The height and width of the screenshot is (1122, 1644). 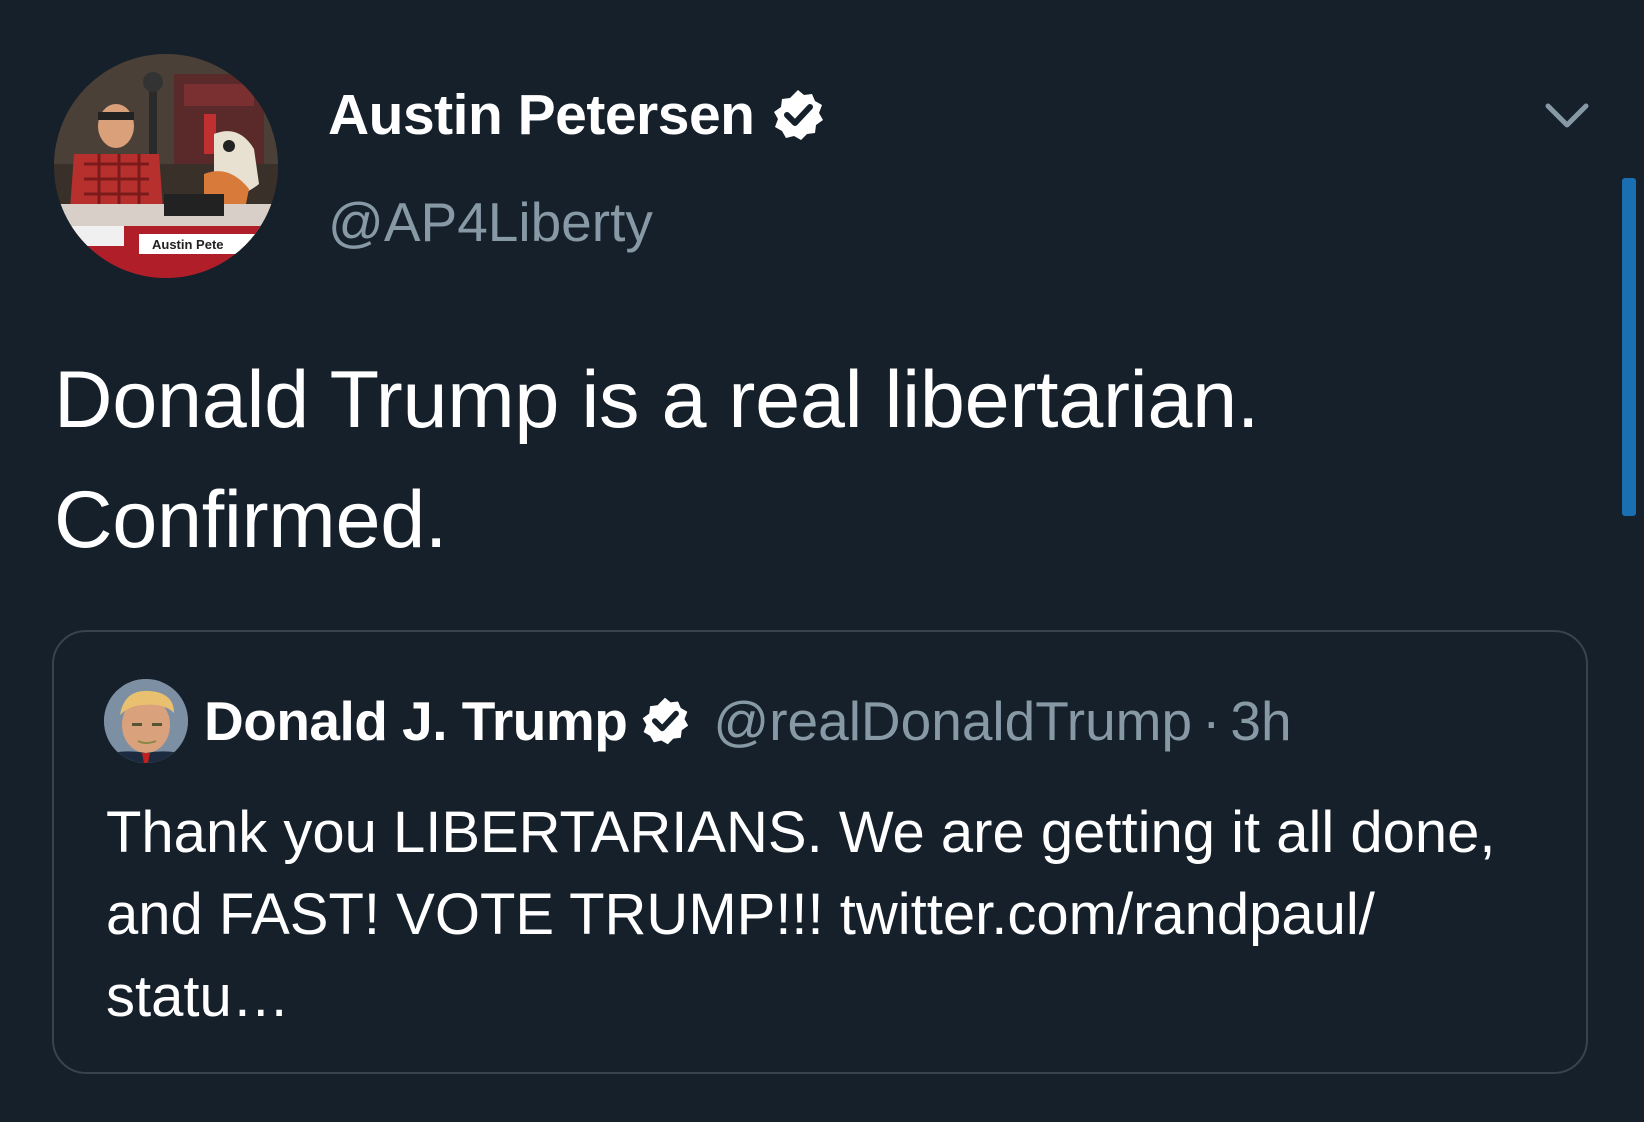 I want to click on quoted-author-handle: @realDonaldTrump, so click(x=952, y=721).